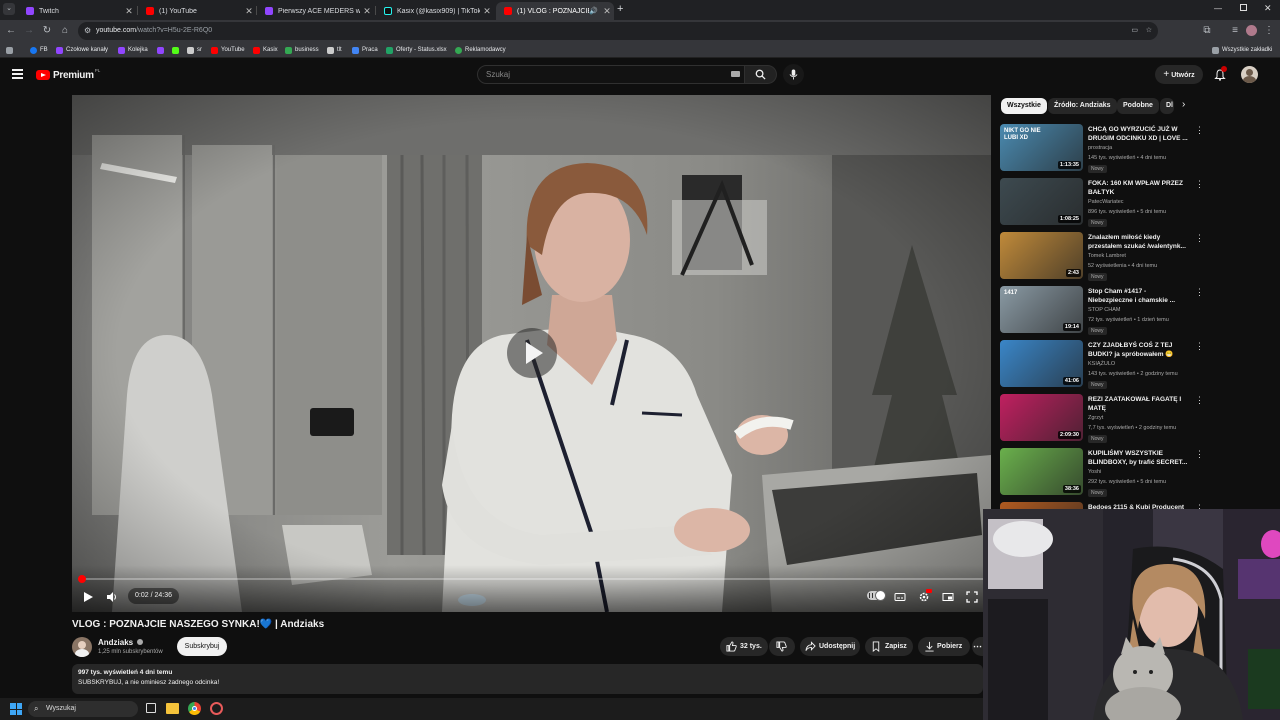 This screenshot has width=1280, height=720. Describe the element at coordinates (11, 31) in the screenshot. I see `back-icon: ←` at that location.